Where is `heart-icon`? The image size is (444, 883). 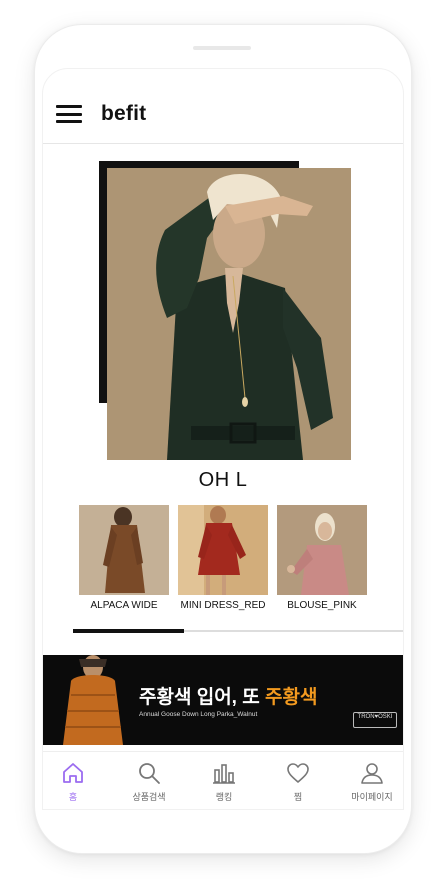 heart-icon is located at coordinates (298, 773).